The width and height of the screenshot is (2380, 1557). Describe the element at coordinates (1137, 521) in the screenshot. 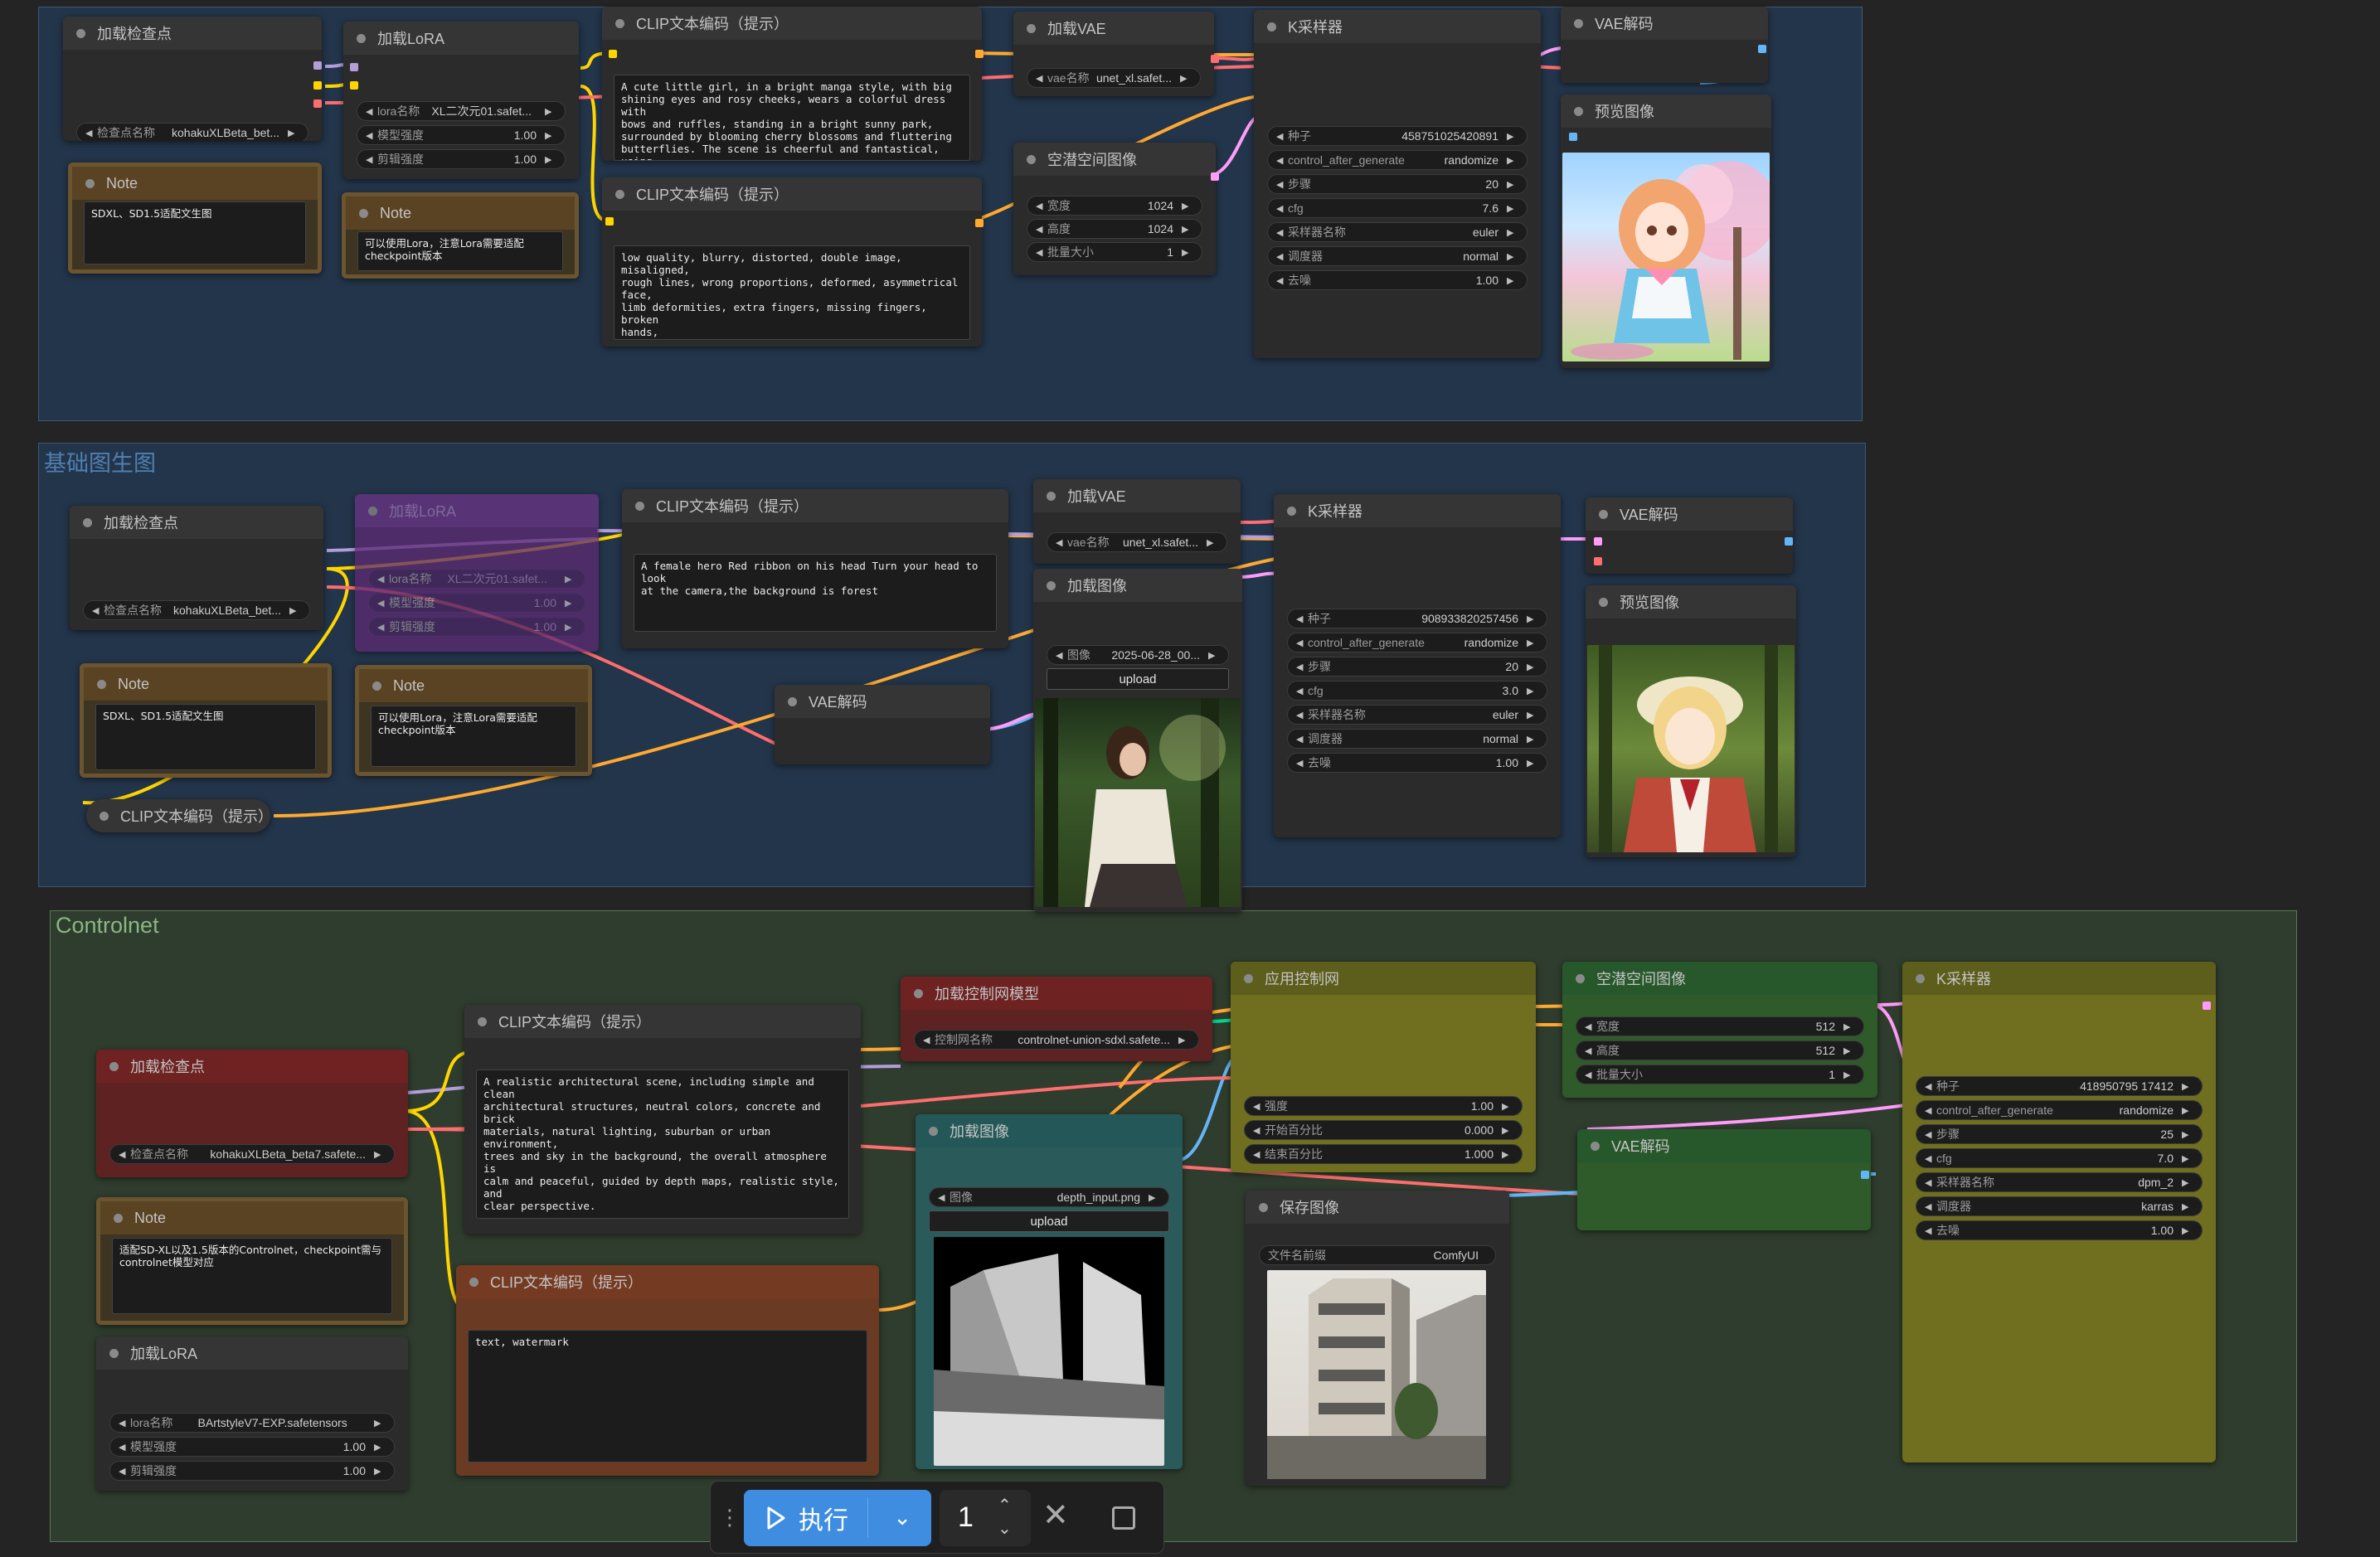

I see `node-load-vae-mid: 加载VAE ◀ vae名称 unet_xl.safet... ▶` at that location.